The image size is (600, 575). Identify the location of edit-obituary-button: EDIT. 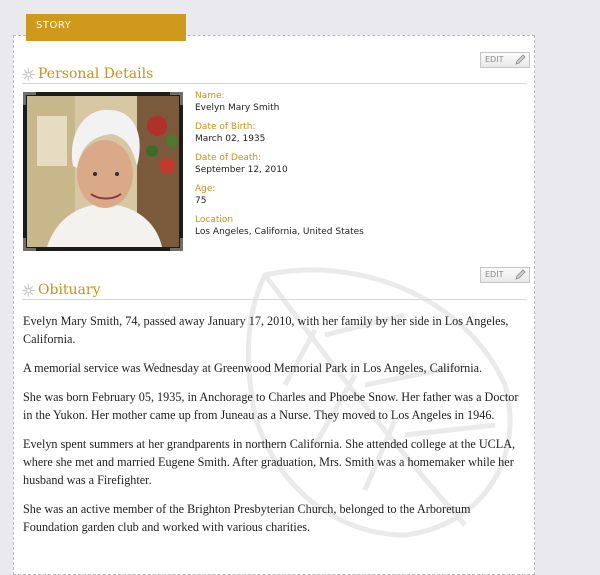
(505, 275).